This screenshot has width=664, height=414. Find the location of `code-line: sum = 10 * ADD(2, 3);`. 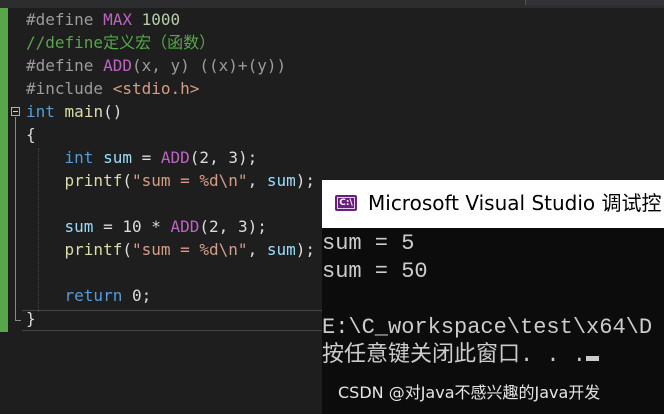

code-line: sum = 10 * ADD(2, 3); is located at coordinates (170, 226).